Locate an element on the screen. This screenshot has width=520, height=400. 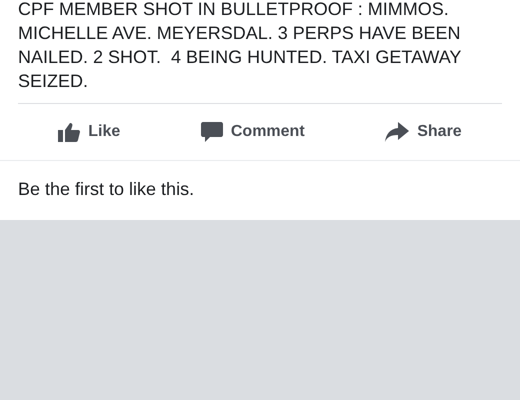
share-arrow-icon is located at coordinates (397, 132).